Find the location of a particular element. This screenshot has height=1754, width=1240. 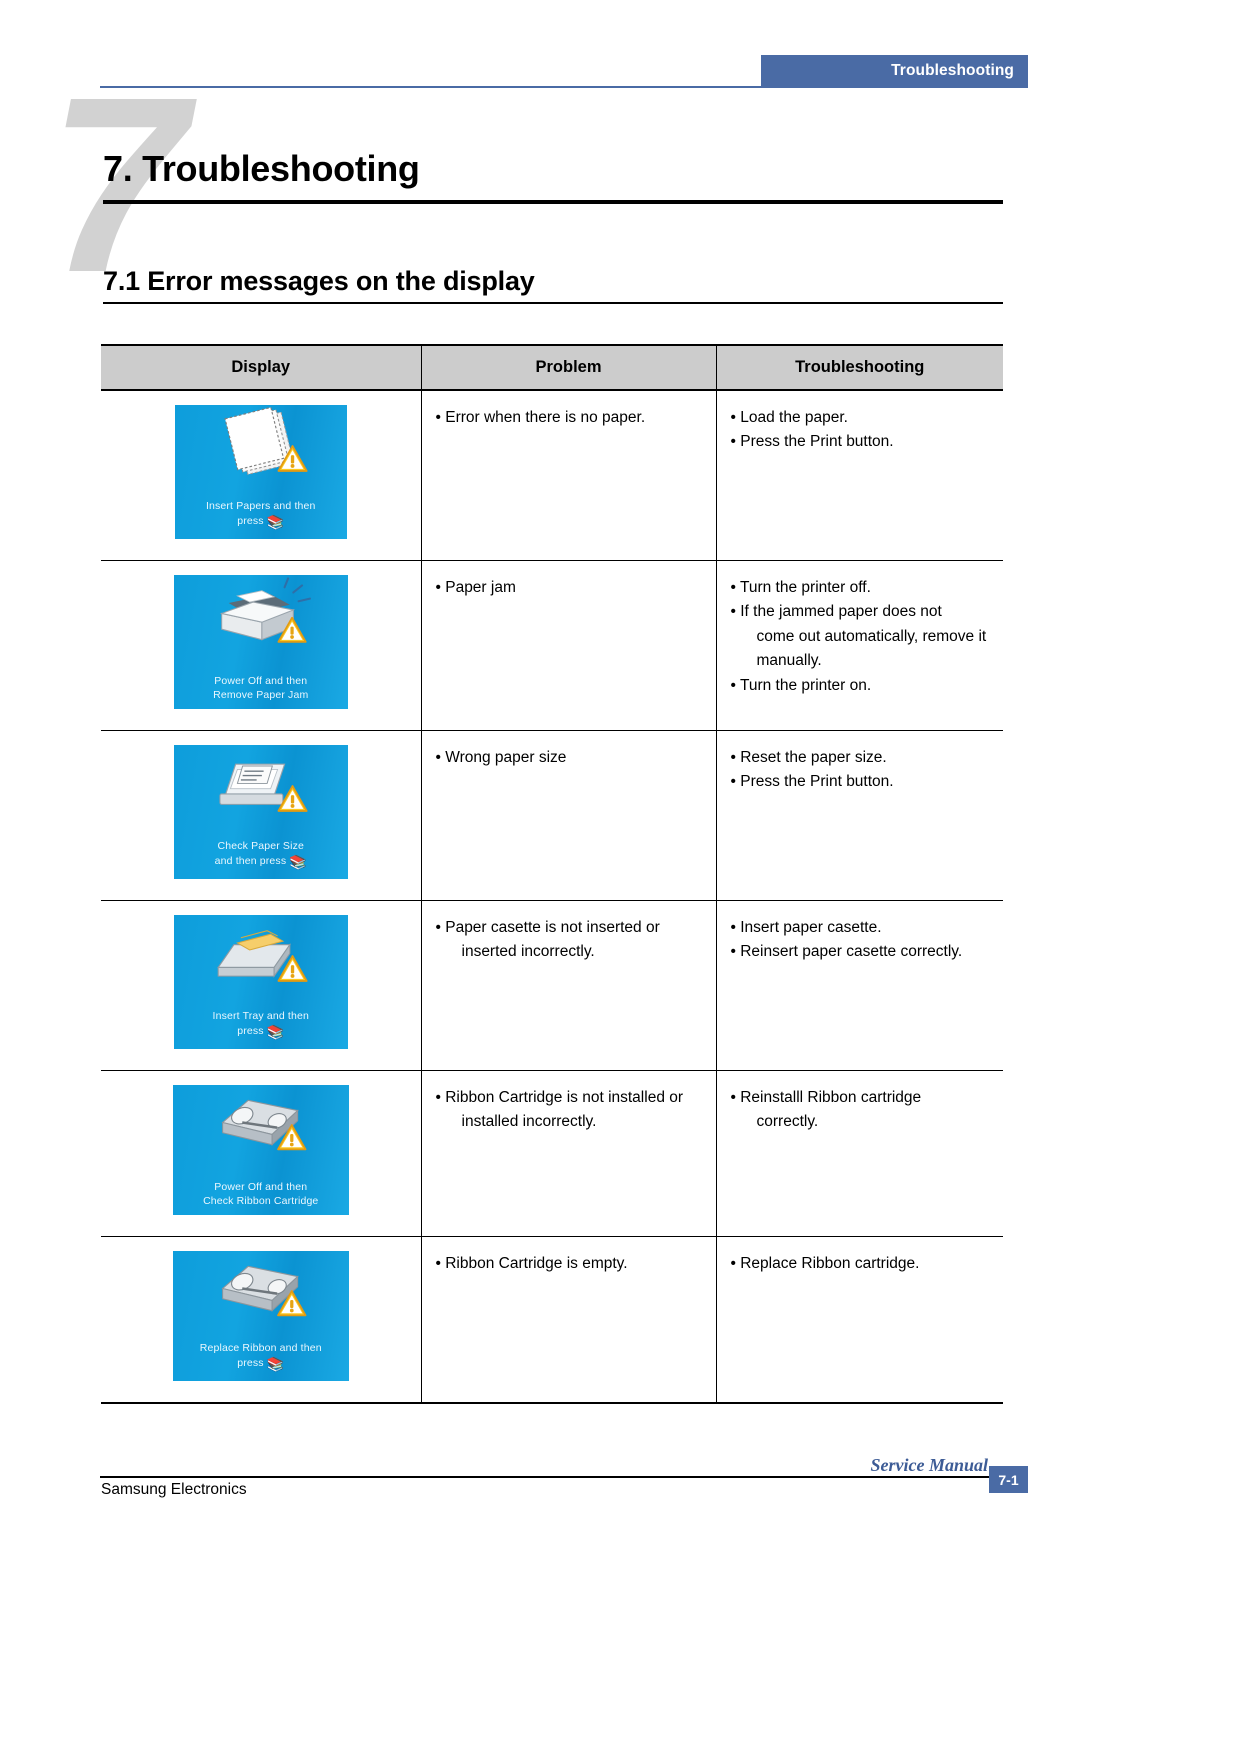

running-head-bar: Troubleshooting is located at coordinates (894, 70).